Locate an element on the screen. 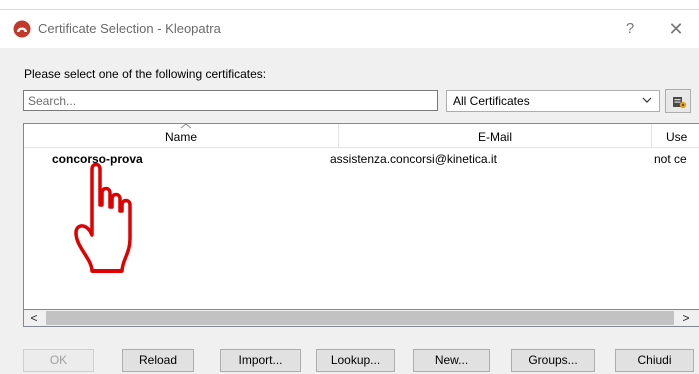 This screenshot has width=699, height=374. certificate-config-button is located at coordinates (678, 101).